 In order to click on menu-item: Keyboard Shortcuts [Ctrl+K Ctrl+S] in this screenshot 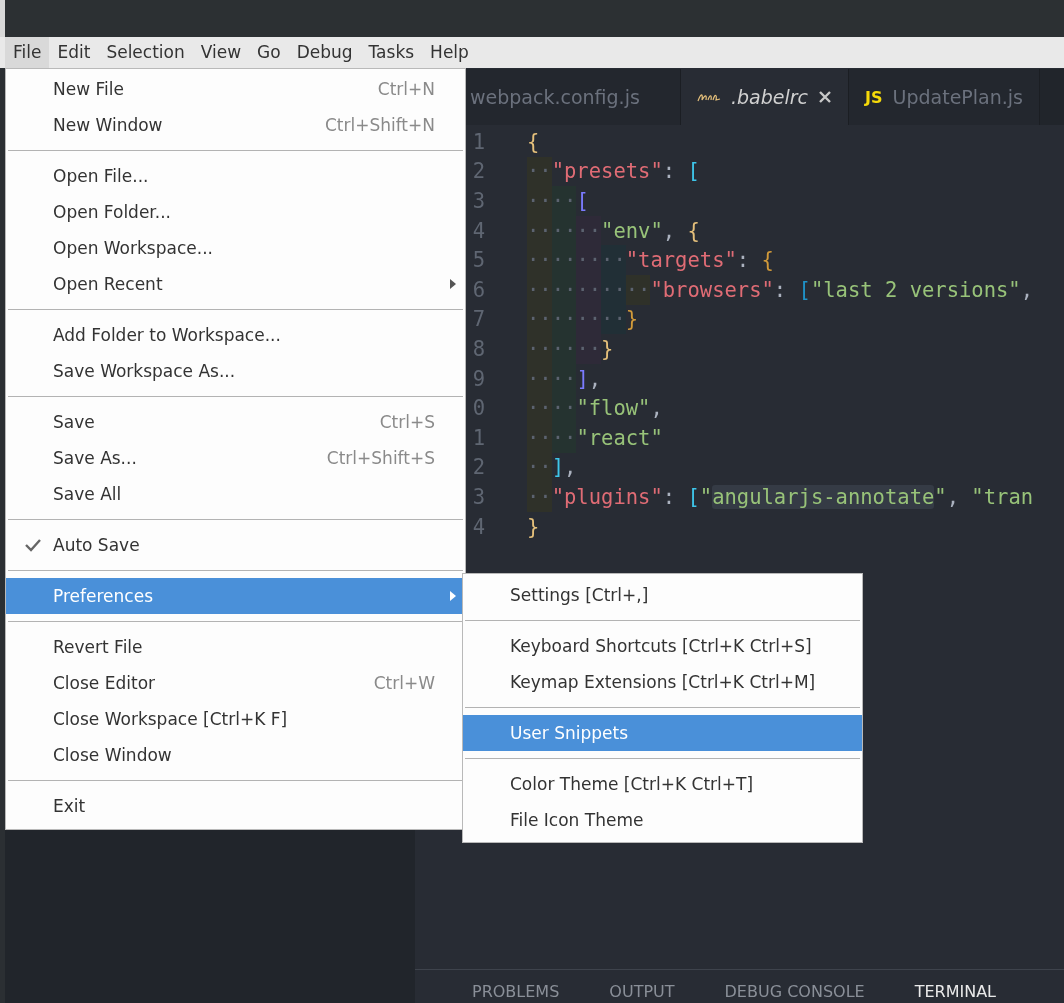, I will do `click(662, 646)`.